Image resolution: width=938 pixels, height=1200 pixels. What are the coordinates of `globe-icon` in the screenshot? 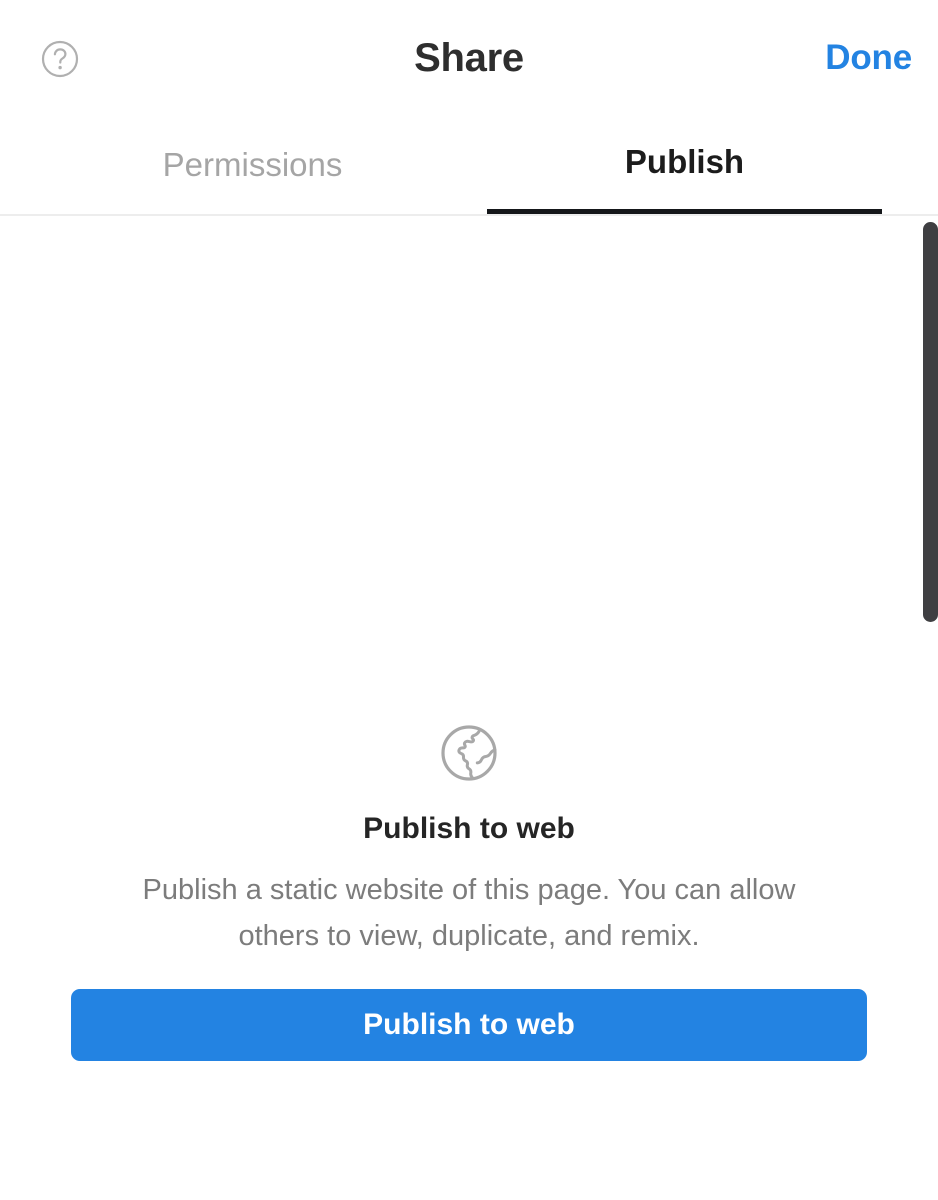 It's located at (469, 753).